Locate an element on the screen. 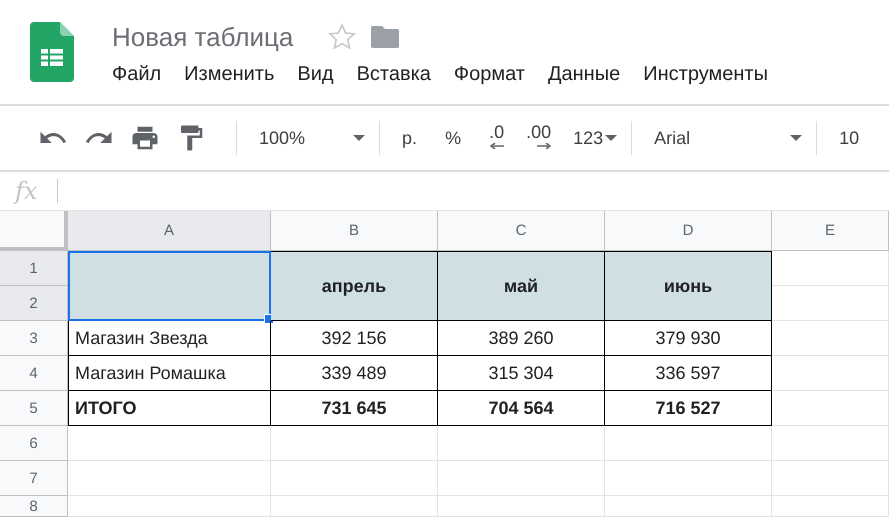  sheets-logo-icon is located at coordinates (52, 52).